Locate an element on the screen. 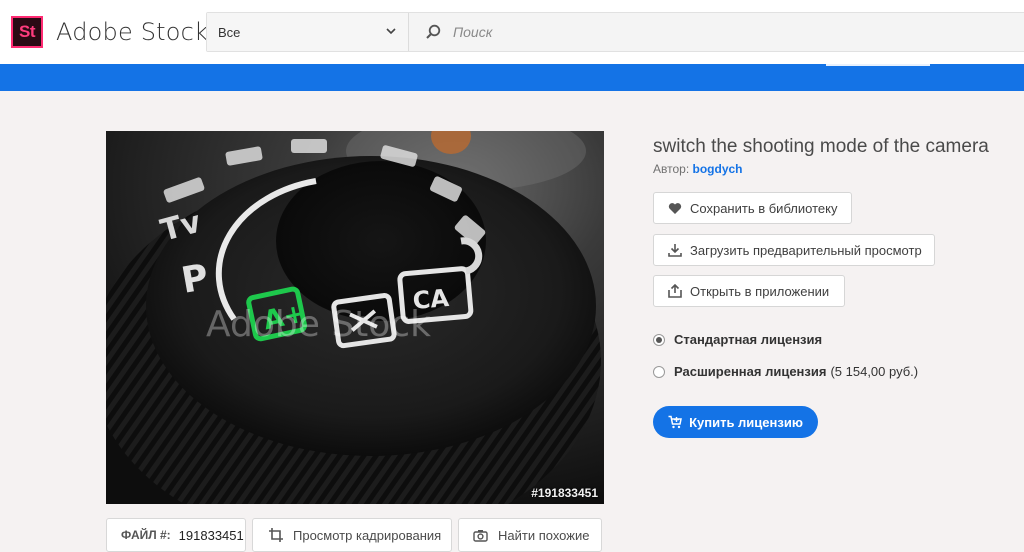  share-icon is located at coordinates (675, 291).